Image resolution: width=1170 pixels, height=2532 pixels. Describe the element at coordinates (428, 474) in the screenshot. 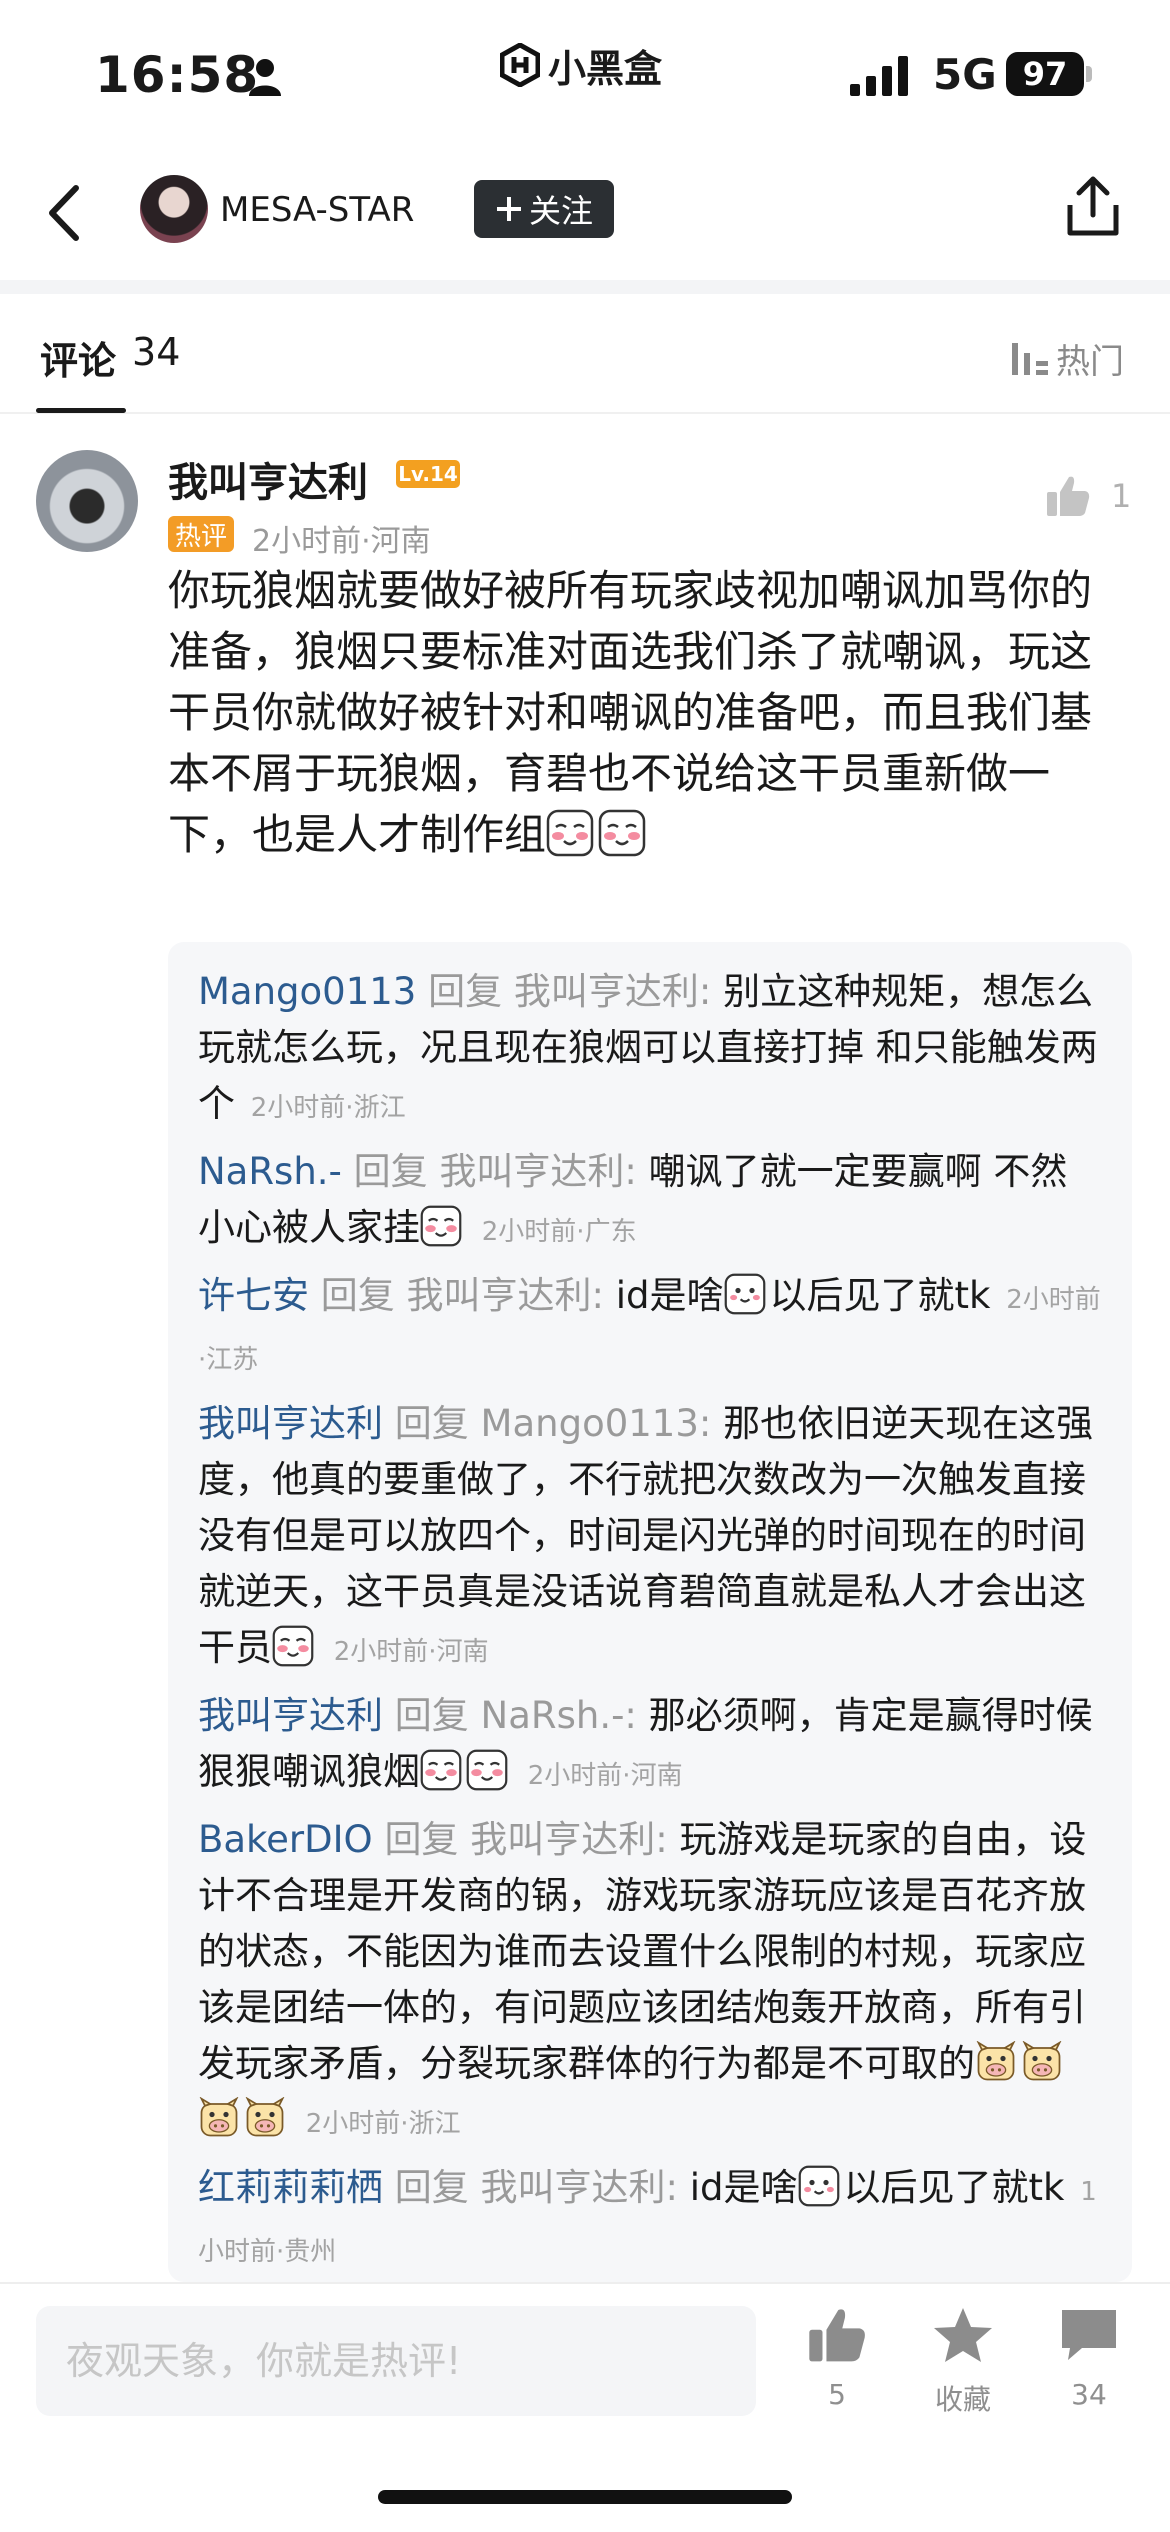

I see `level-badge: Lv.14` at that location.